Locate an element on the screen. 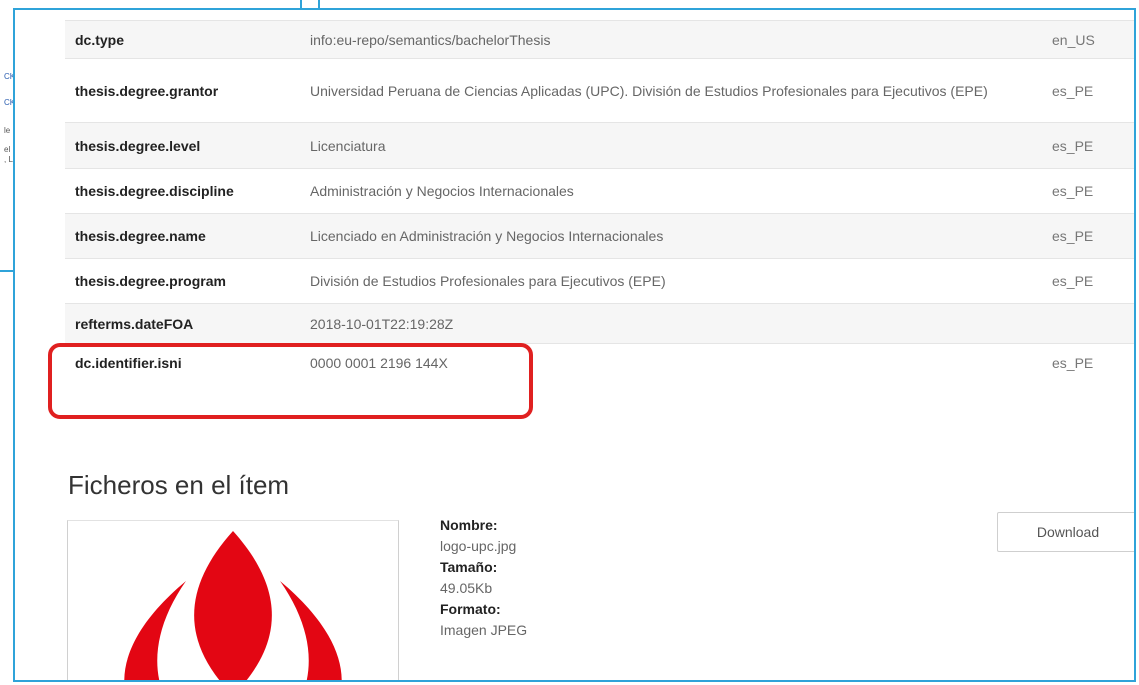 This screenshot has width=1139, height=685. file-name-label: Nombre: is located at coordinates (469, 525).